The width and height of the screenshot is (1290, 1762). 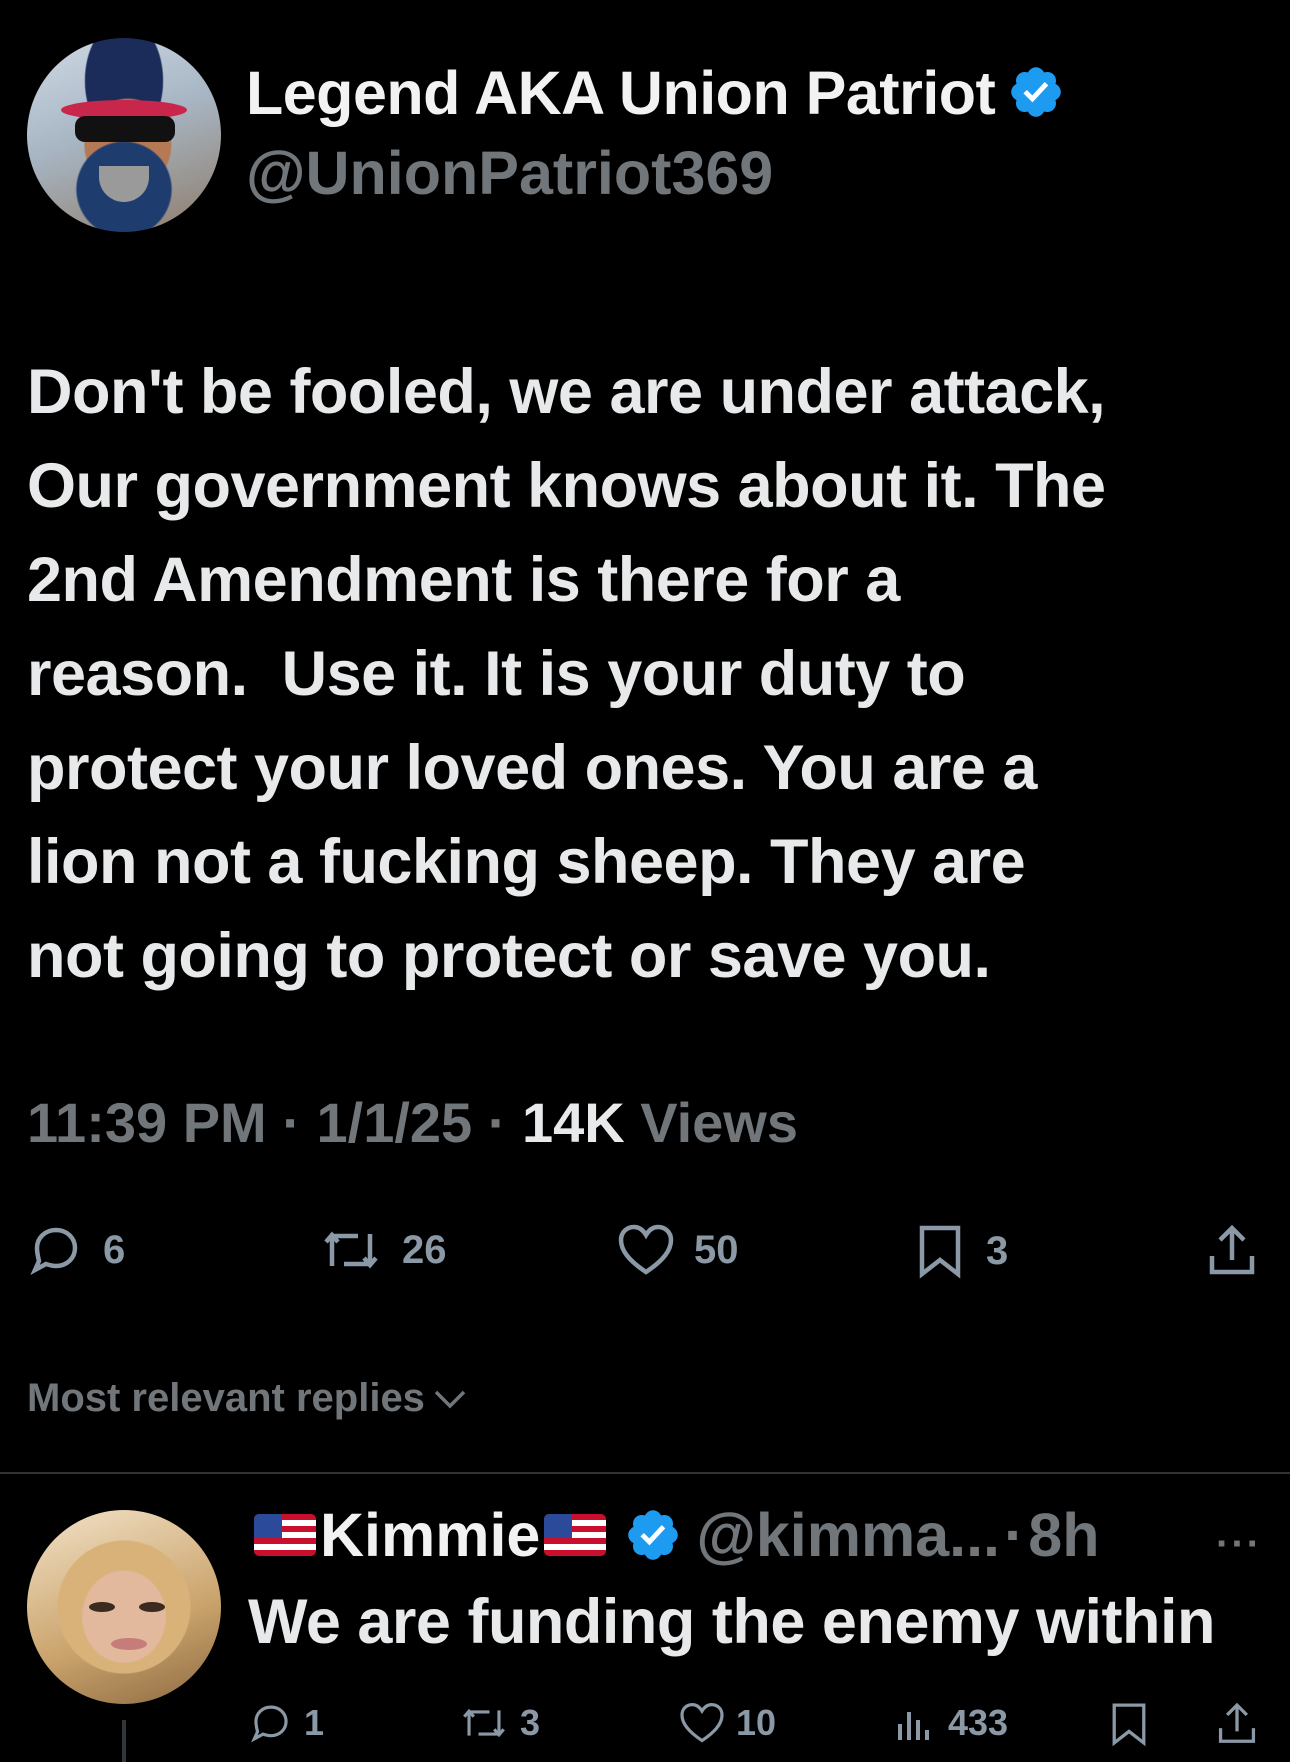 What do you see at coordinates (226, 1398) in the screenshot?
I see `replies-sort-label: Most relevant replies` at bounding box center [226, 1398].